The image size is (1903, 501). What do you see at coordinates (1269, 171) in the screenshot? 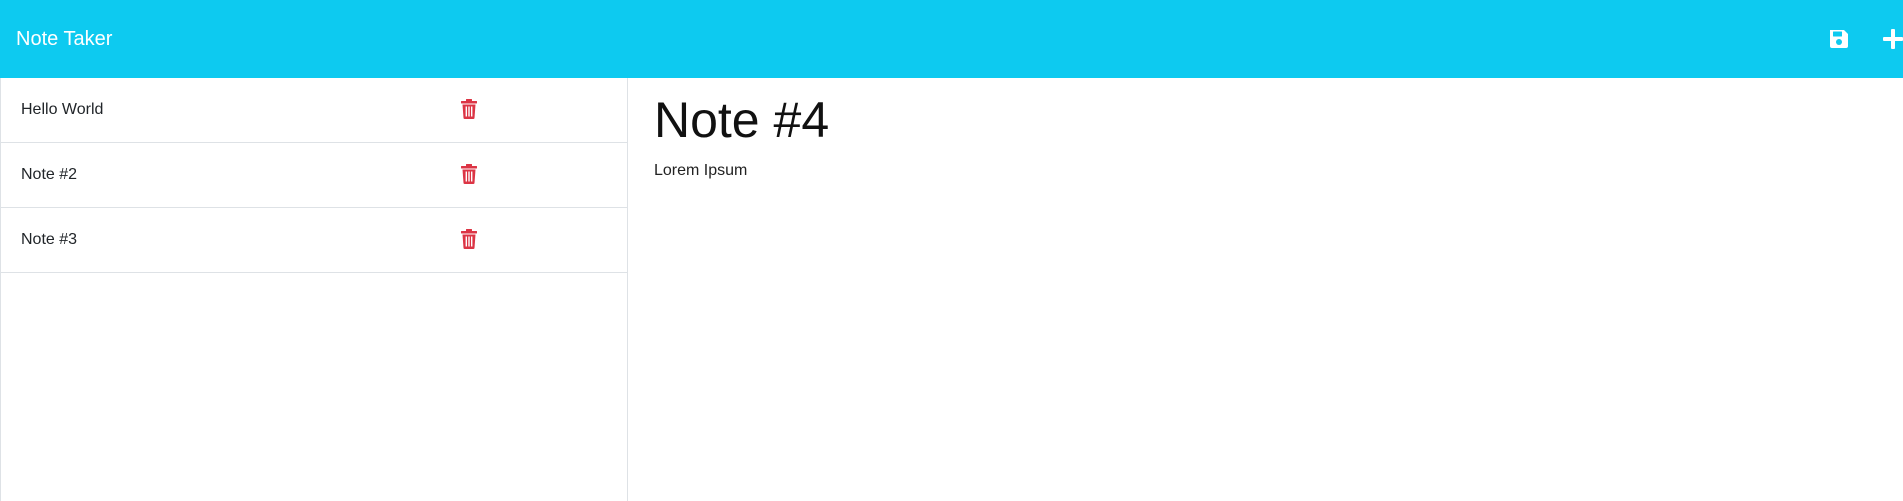
I see `note-text-area: Lorem Ipsum` at bounding box center [1269, 171].